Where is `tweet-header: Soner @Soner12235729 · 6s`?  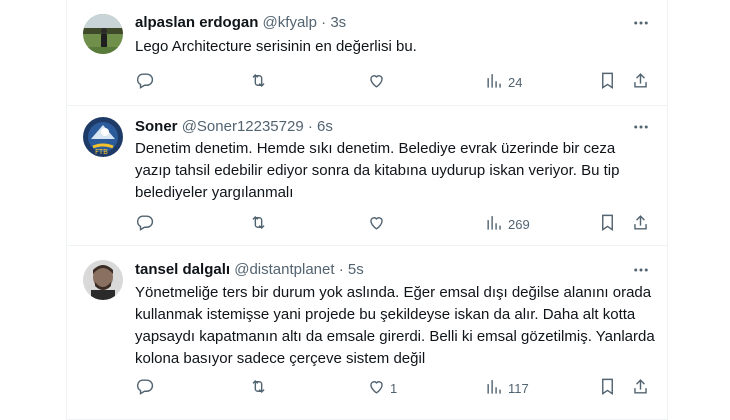
tweet-header: Soner @Soner12235729 · 6s is located at coordinates (234, 127).